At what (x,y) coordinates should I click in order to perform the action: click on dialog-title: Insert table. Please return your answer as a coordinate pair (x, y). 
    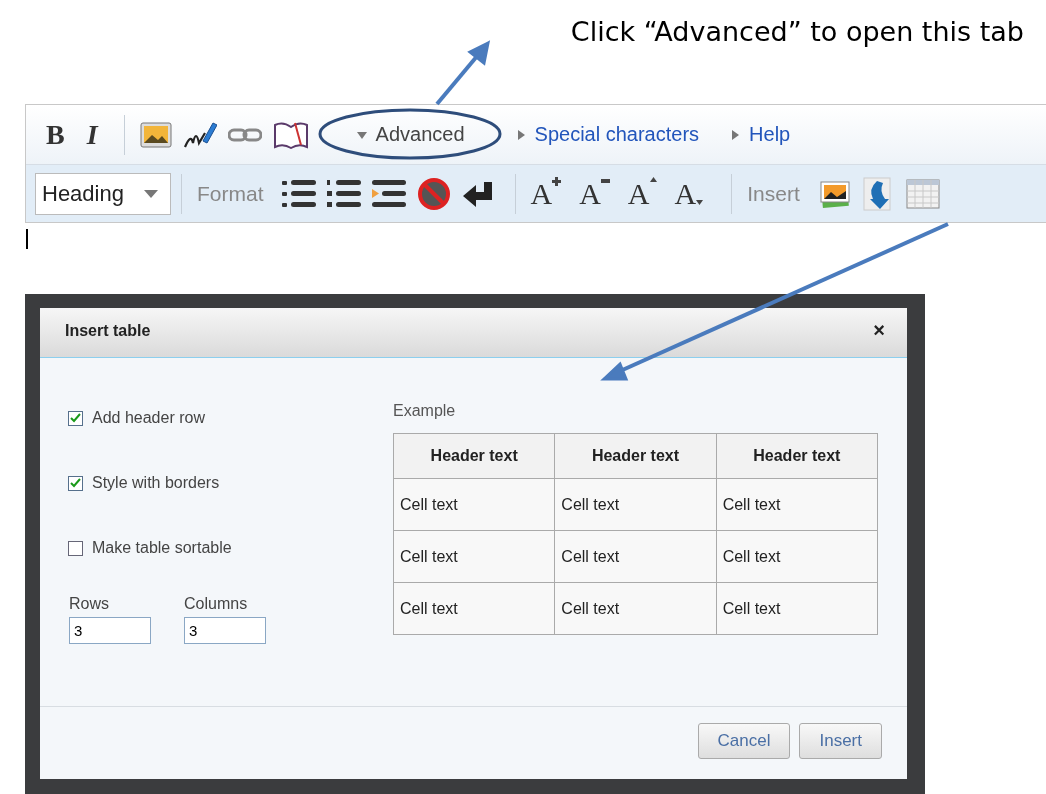
    Looking at the image, I should click on (108, 330).